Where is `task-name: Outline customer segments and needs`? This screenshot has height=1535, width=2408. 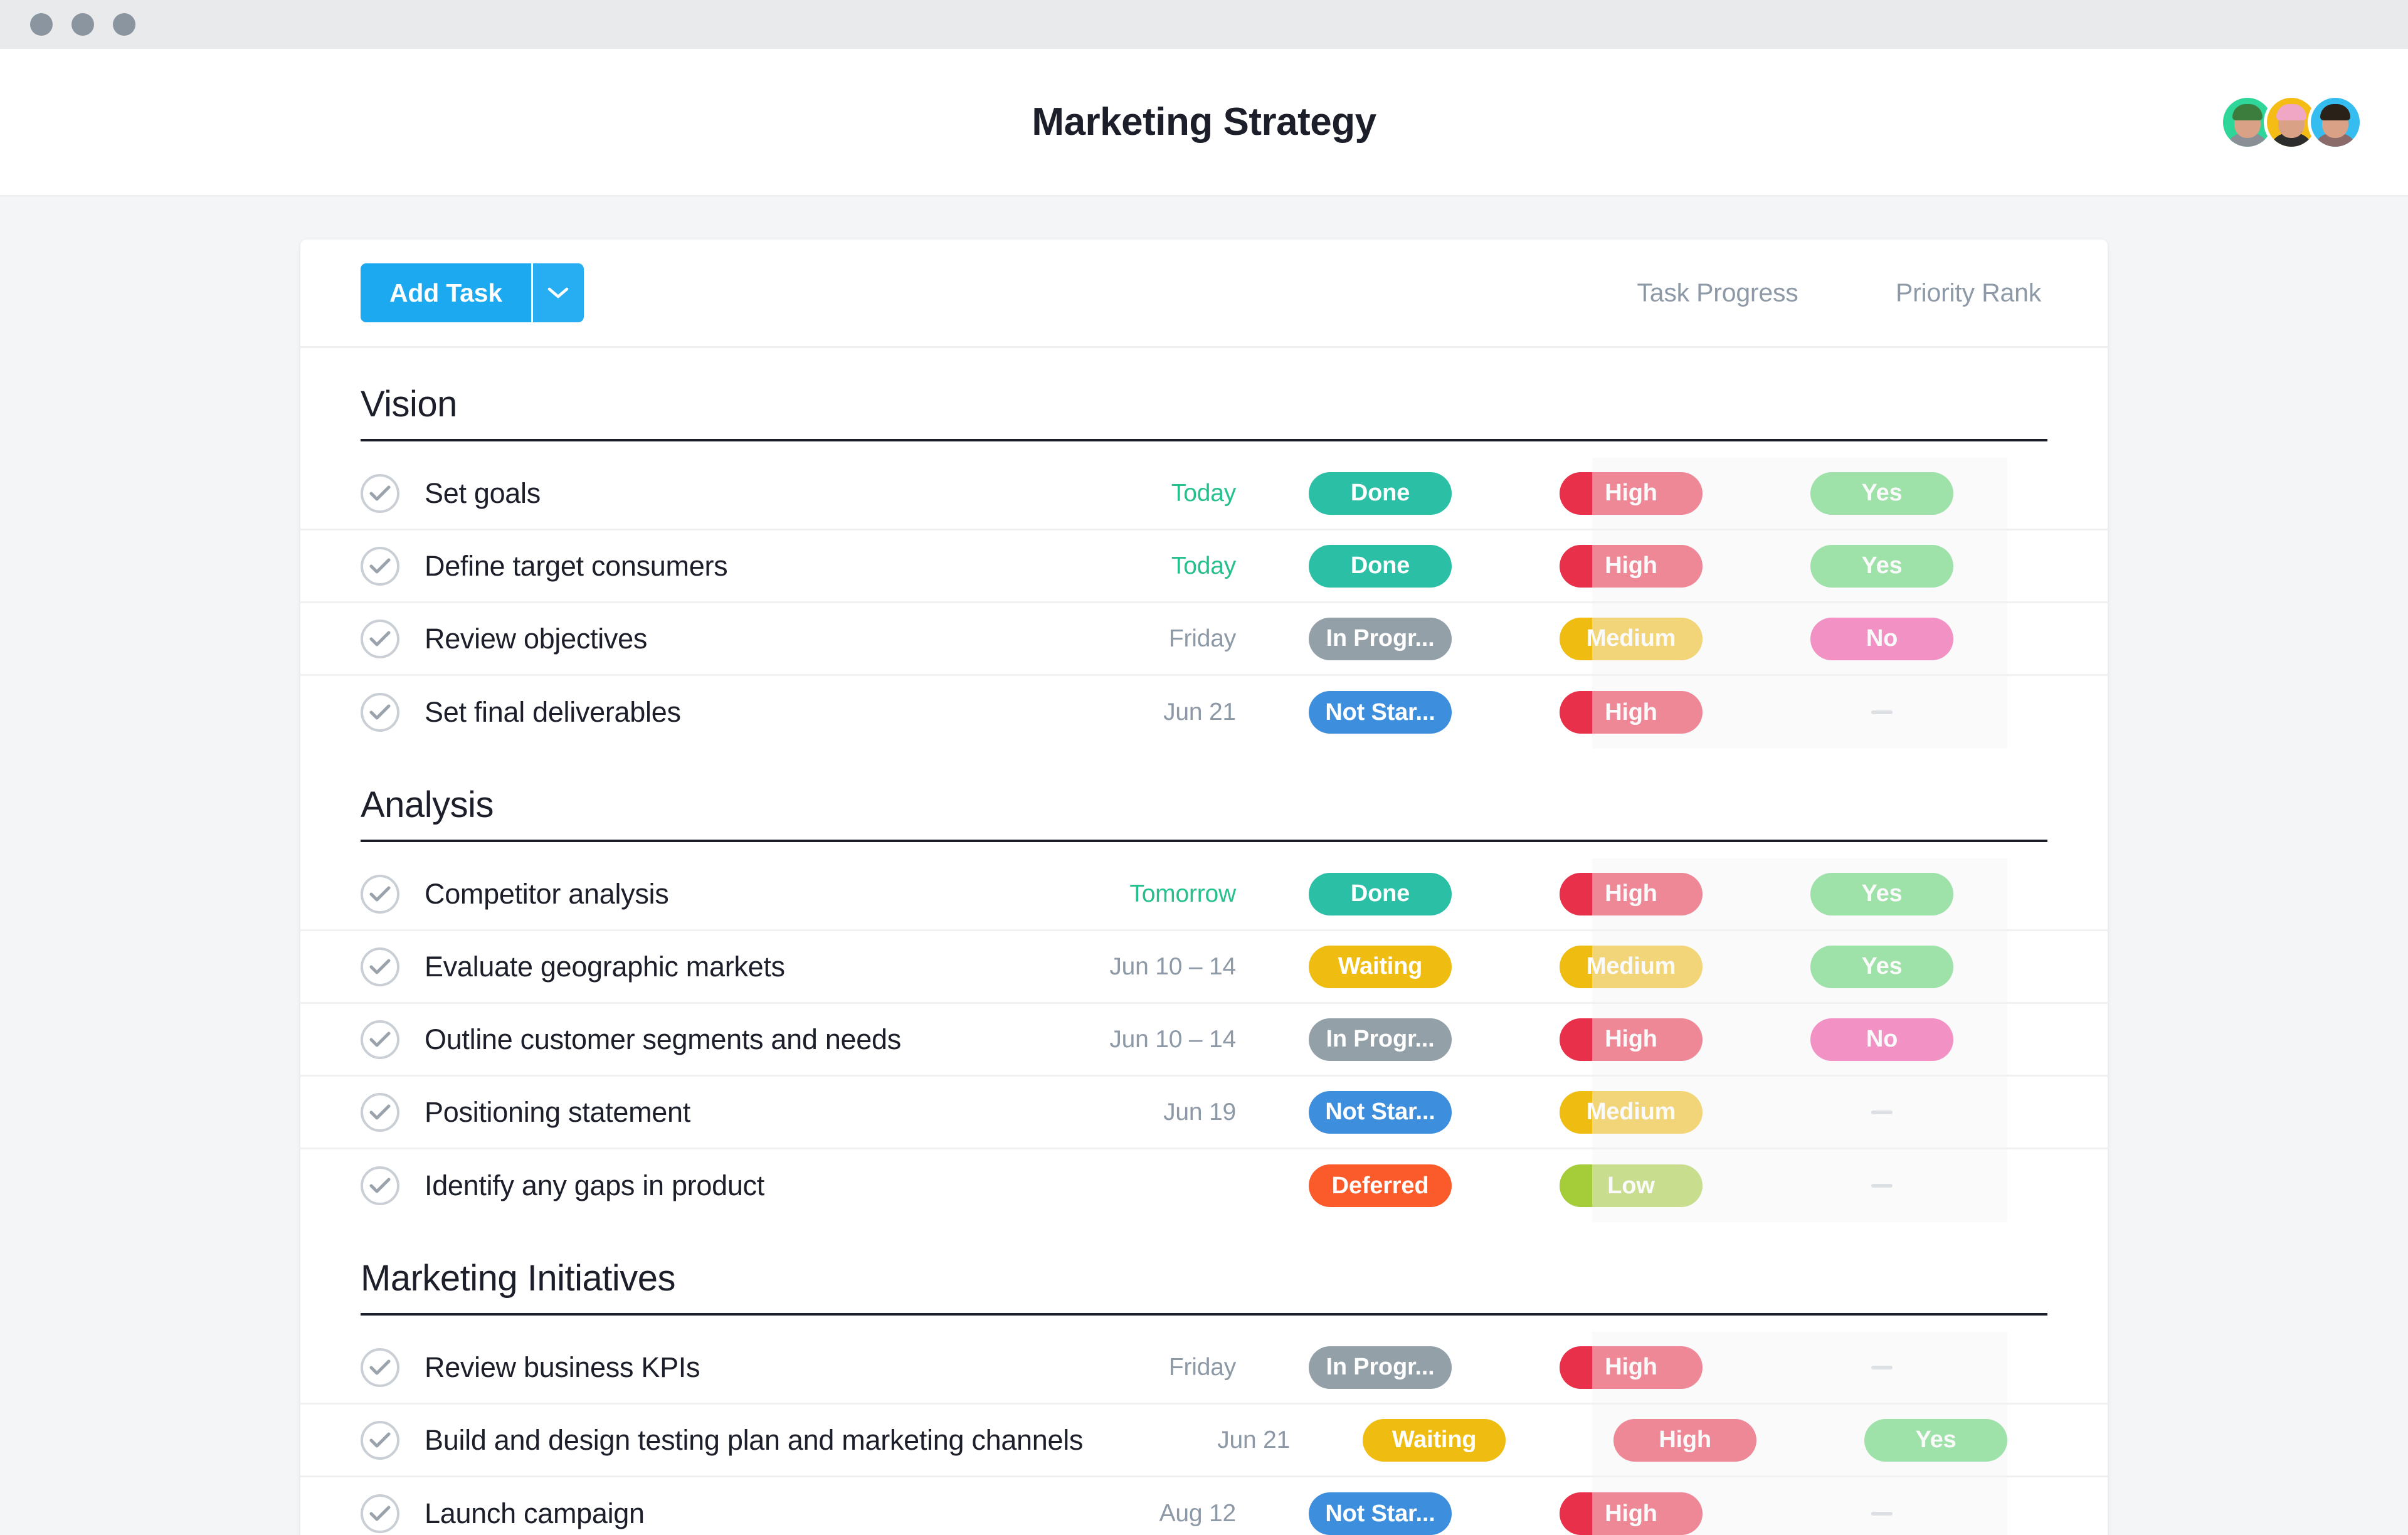 task-name: Outline customer segments and needs is located at coordinates (727, 1039).